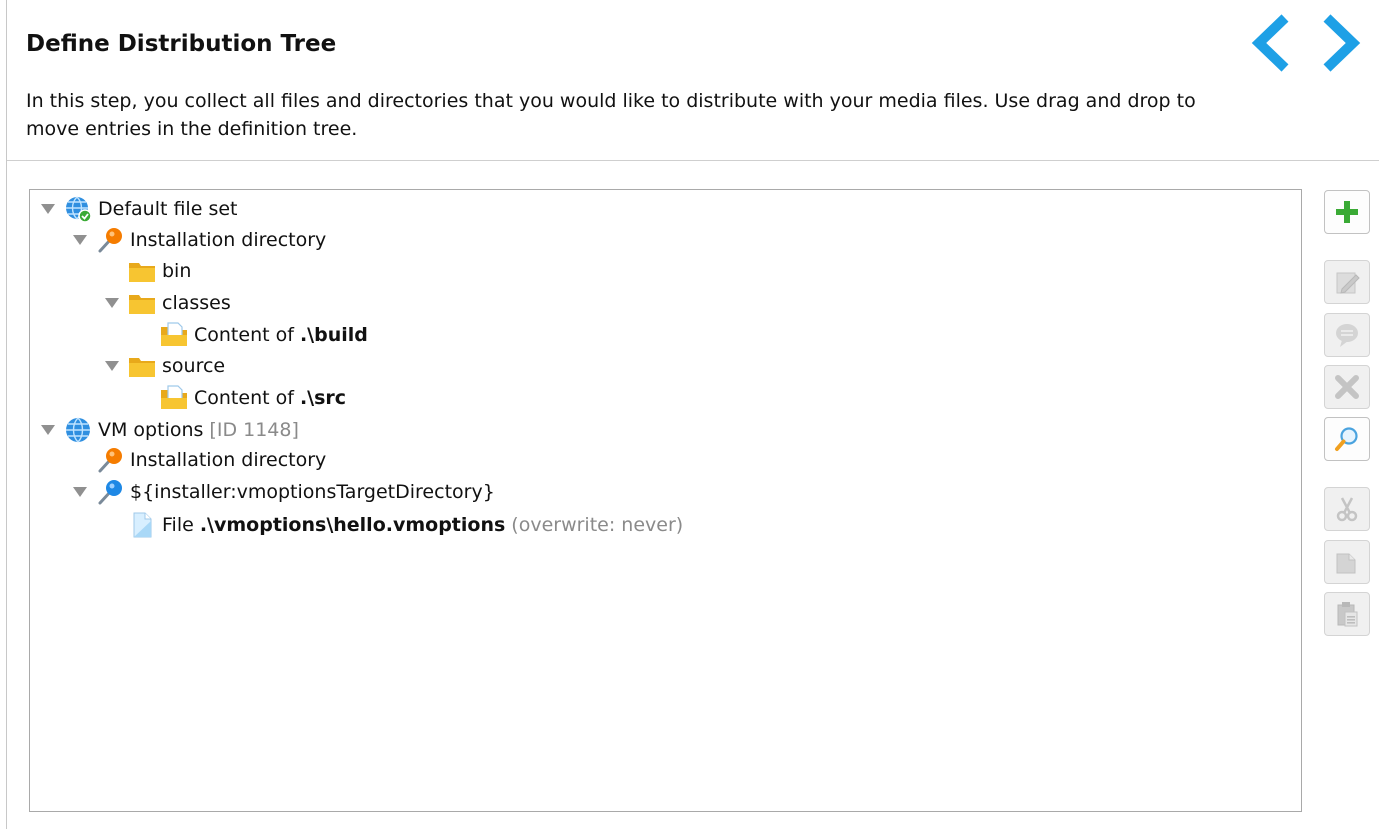 The height and width of the screenshot is (829, 1379). Describe the element at coordinates (181, 525) in the screenshot. I see `tree-node-prefix: File` at that location.